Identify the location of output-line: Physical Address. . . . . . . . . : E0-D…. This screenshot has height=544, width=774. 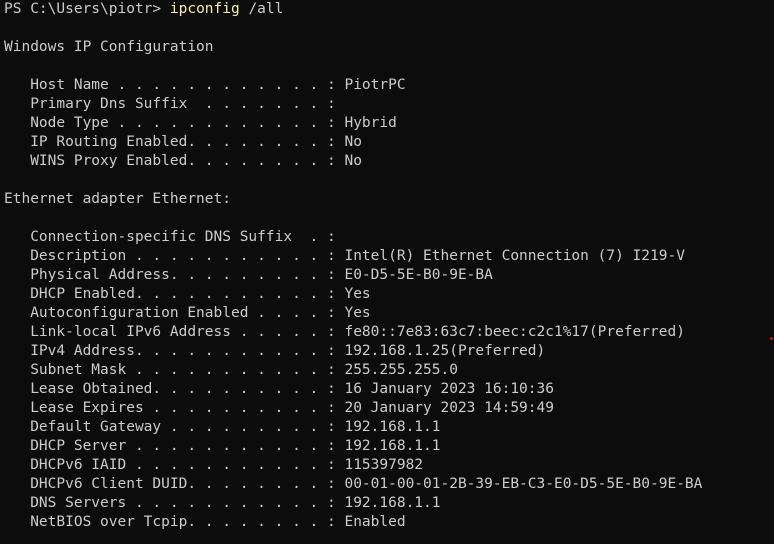
(248, 275).